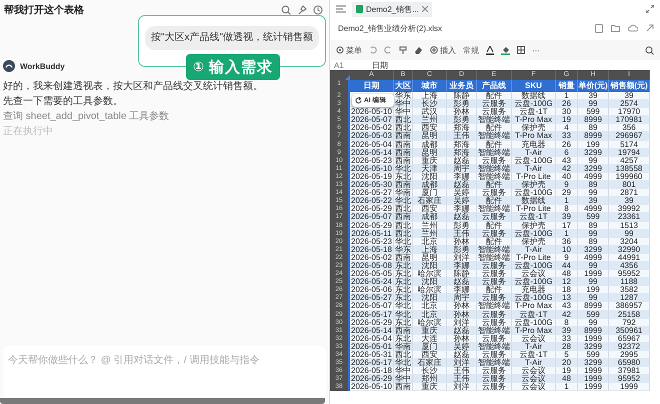 This screenshot has width=660, height=404. I want to click on table-cell: 2026-05-17, so click(372, 363).